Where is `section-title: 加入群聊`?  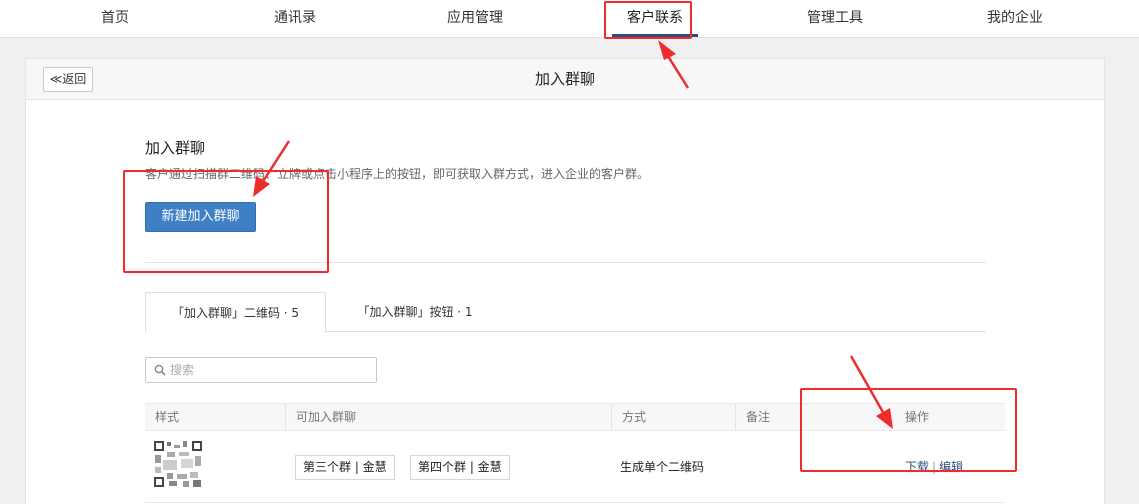 section-title: 加入群聊 is located at coordinates (175, 148).